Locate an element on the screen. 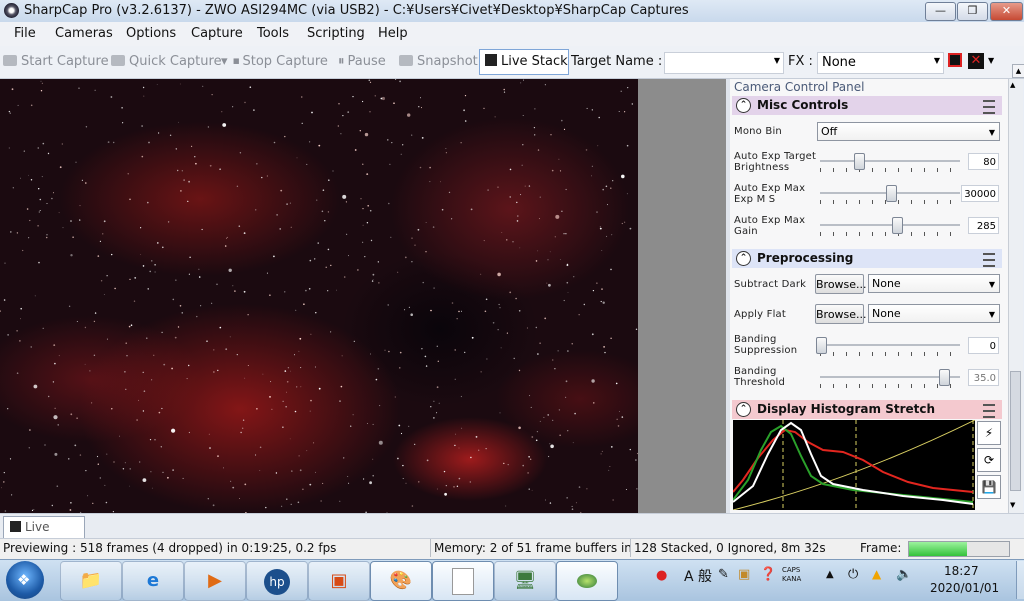 The image size is (1024, 601). app-icon is located at coordinates (11, 10).